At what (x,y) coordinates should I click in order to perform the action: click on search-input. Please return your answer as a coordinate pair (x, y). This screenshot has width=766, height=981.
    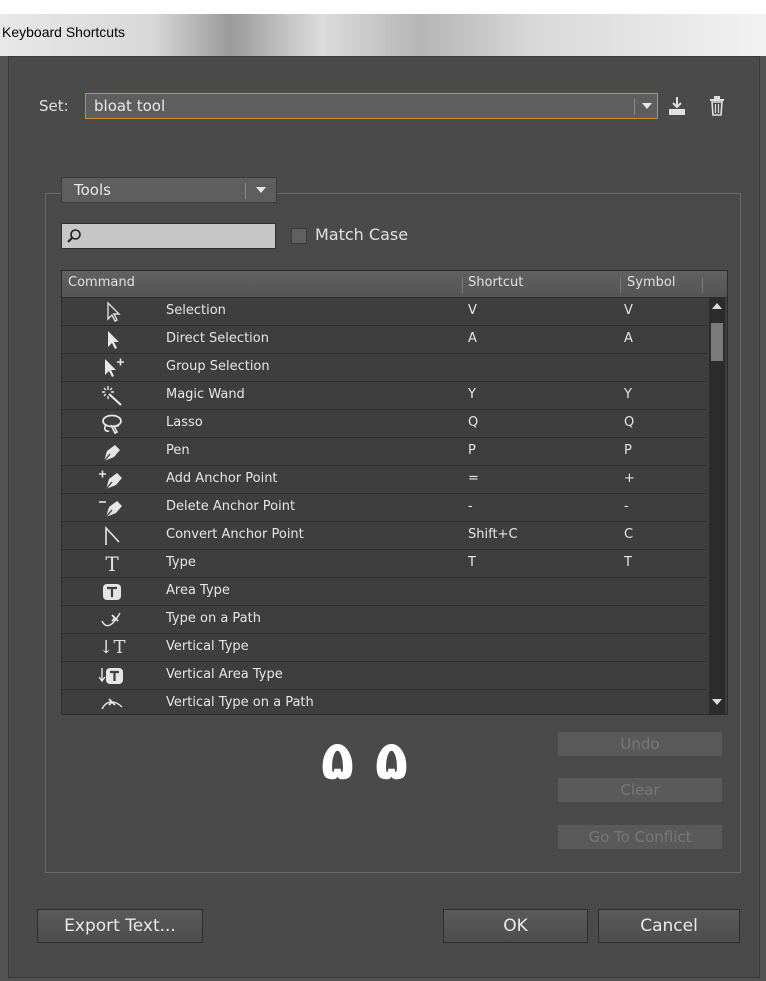
    Looking at the image, I should click on (168, 236).